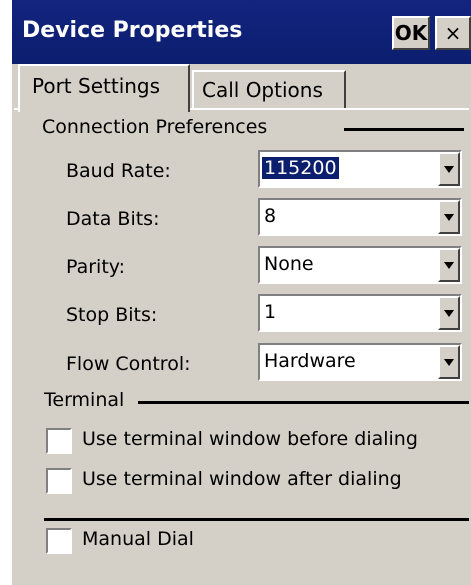  What do you see at coordinates (128, 364) in the screenshot?
I see `flow-control-label: Flow Control:` at bounding box center [128, 364].